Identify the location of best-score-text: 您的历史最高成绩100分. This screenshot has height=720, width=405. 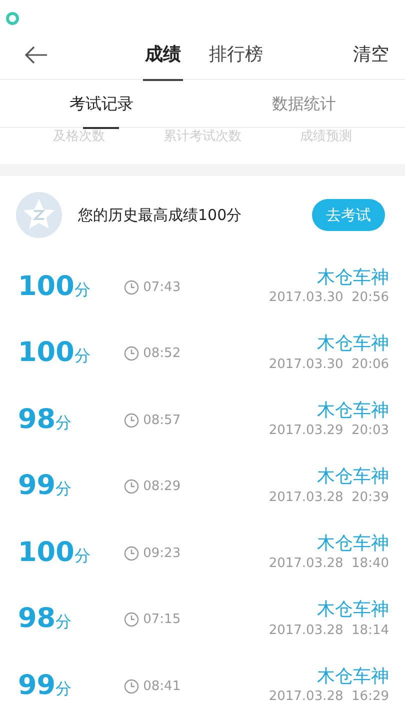
(160, 215).